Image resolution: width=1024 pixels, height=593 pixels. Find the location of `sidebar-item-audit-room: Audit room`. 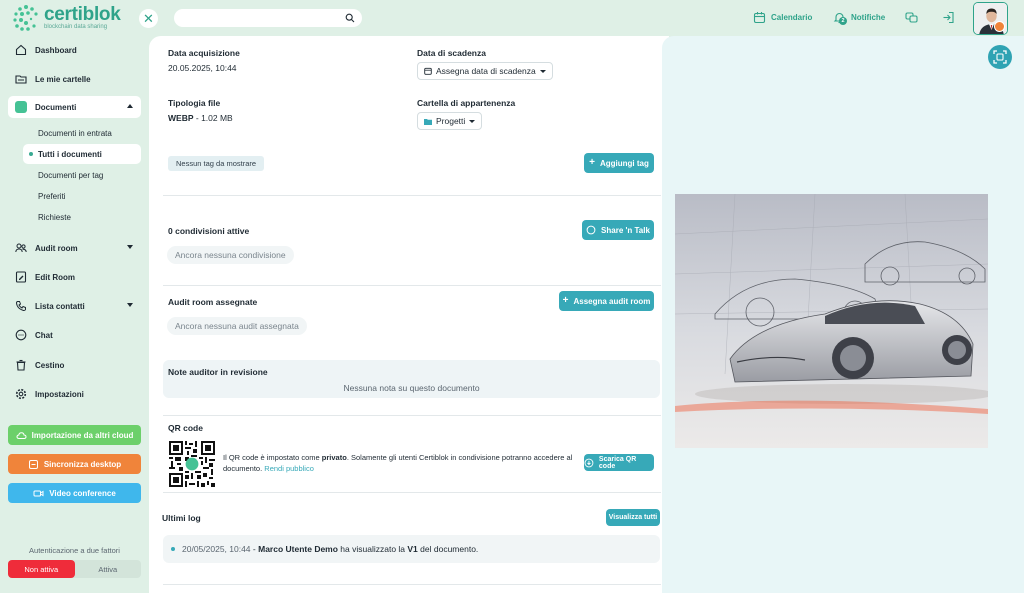

sidebar-item-audit-room: Audit room is located at coordinates (74, 248).